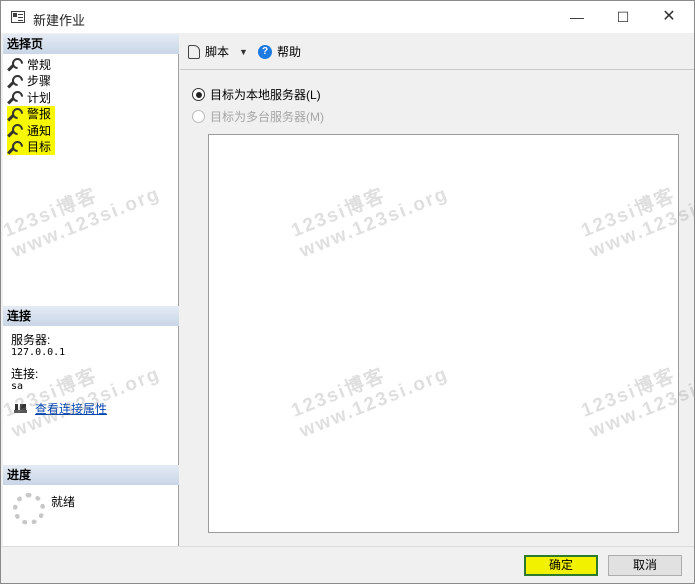 This screenshot has height=584, width=695. Describe the element at coordinates (91, 475) in the screenshot. I see `progress-header: 进度` at that location.